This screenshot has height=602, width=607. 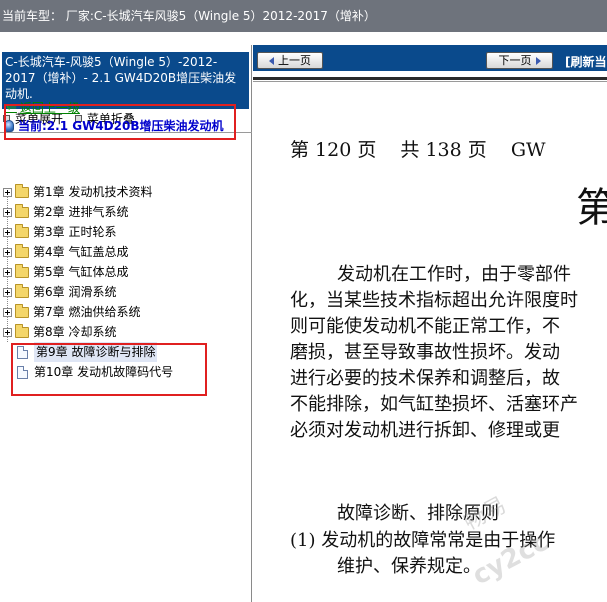 What do you see at coordinates (586, 62) in the screenshot?
I see `refresh-link: [刷新当` at bounding box center [586, 62].